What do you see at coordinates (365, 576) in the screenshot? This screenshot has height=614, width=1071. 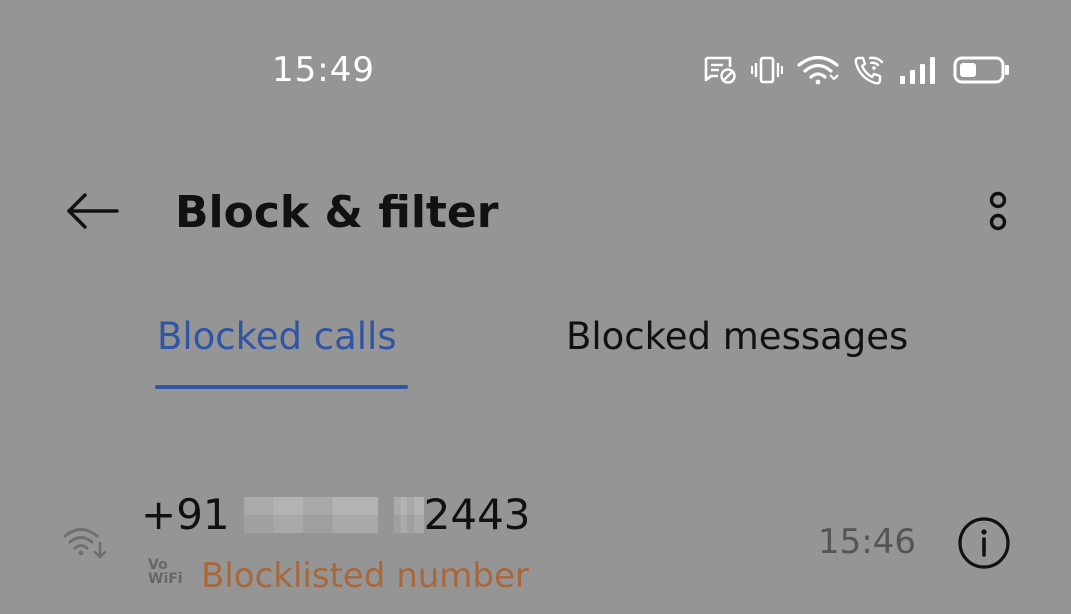 I see `call-block-reason: Blocklisted number` at bounding box center [365, 576].